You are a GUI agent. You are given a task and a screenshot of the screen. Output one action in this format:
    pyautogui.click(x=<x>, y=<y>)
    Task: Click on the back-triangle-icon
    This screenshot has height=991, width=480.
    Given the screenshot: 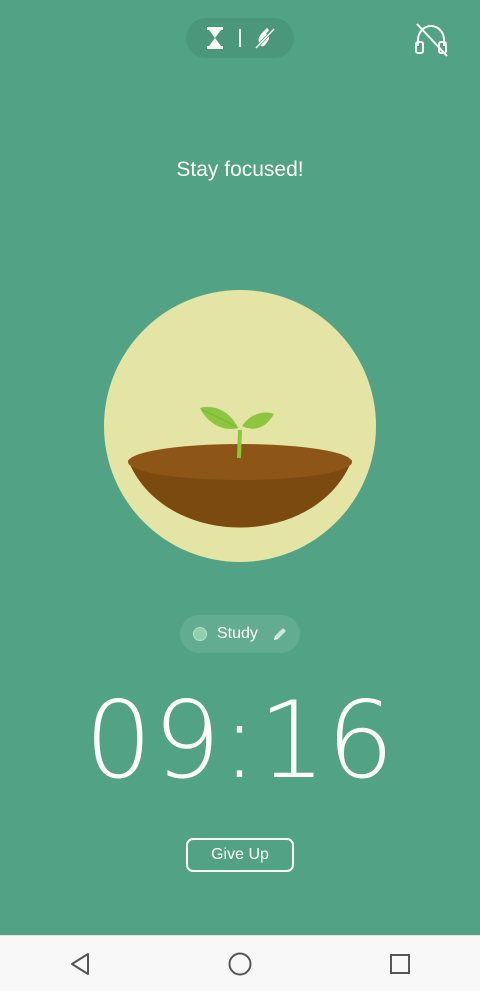 What is the action you would take?
    pyautogui.click(x=80, y=963)
    